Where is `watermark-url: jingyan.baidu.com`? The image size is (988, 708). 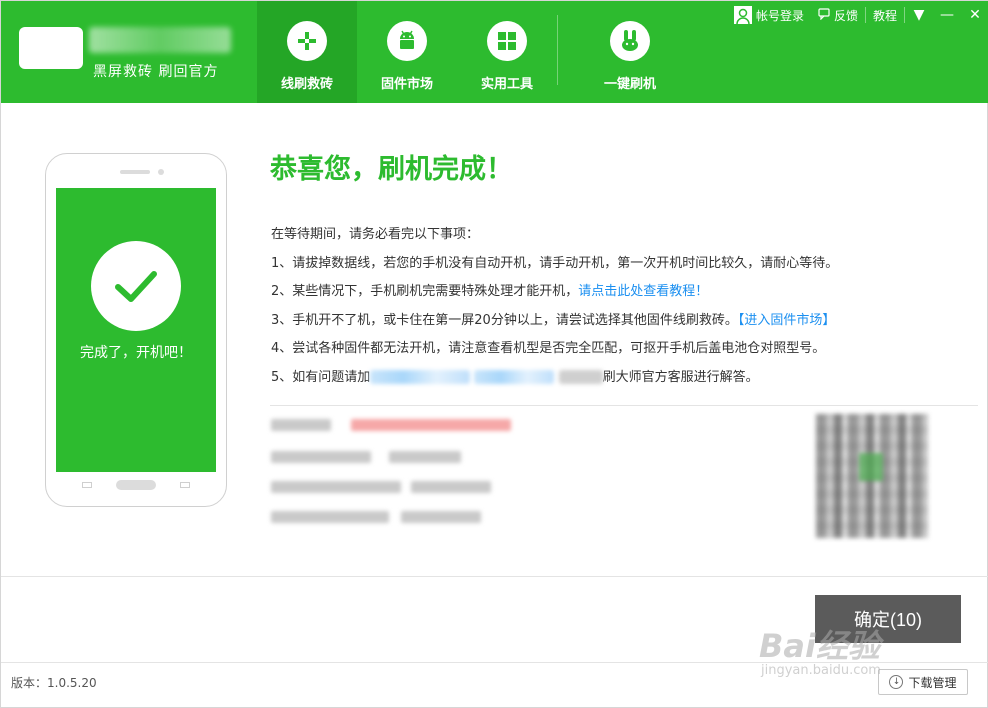 watermark-url: jingyan.baidu.com is located at coordinates (821, 670).